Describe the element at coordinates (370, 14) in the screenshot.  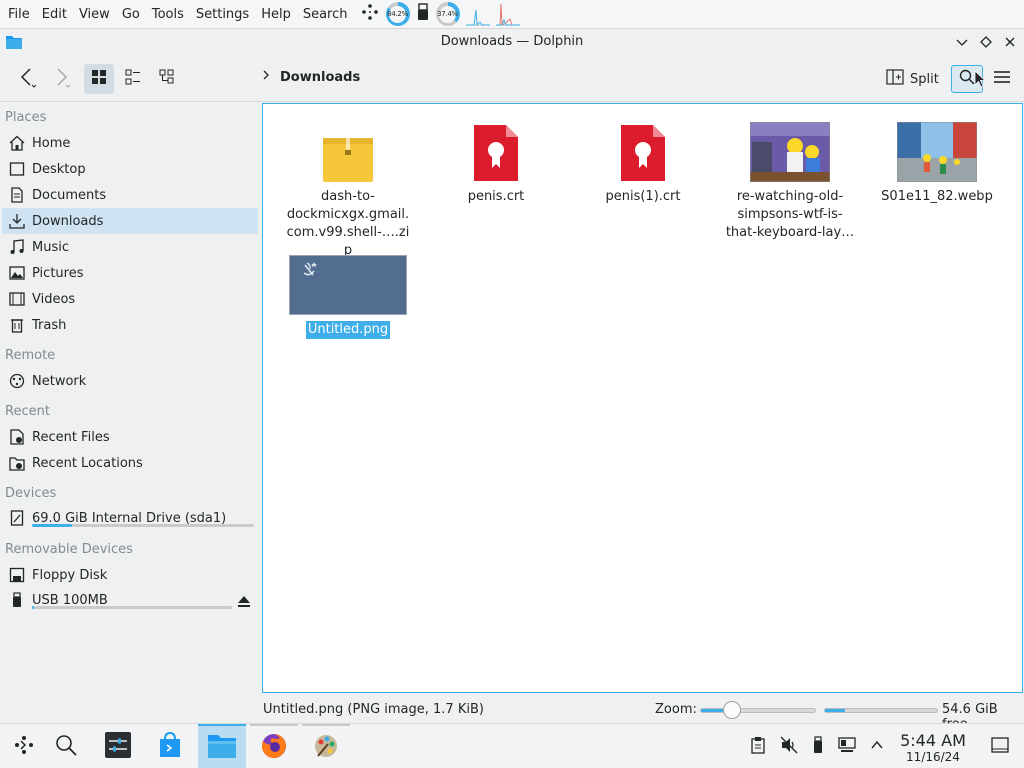
I see `activities-icon` at that location.